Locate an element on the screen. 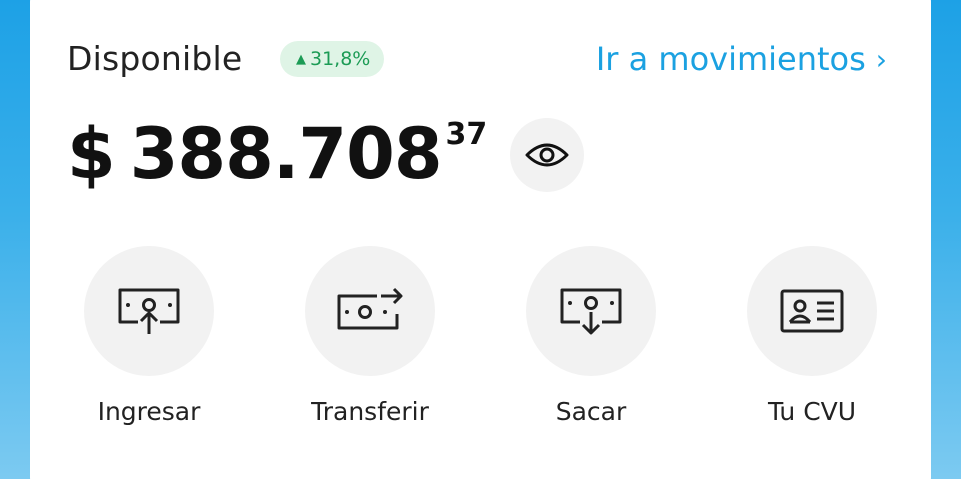 Image resolution: width=961 pixels, height=479 pixels. cvu-button is located at coordinates (812, 311).